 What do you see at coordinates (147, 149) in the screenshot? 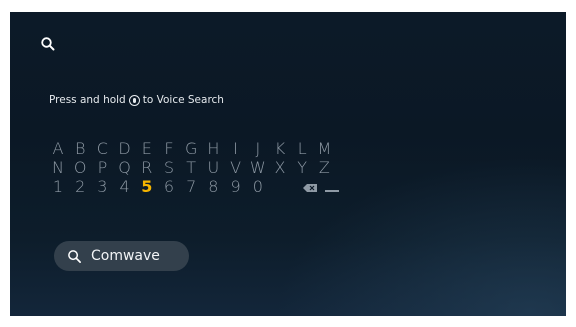
I see `key-e: E` at bounding box center [147, 149].